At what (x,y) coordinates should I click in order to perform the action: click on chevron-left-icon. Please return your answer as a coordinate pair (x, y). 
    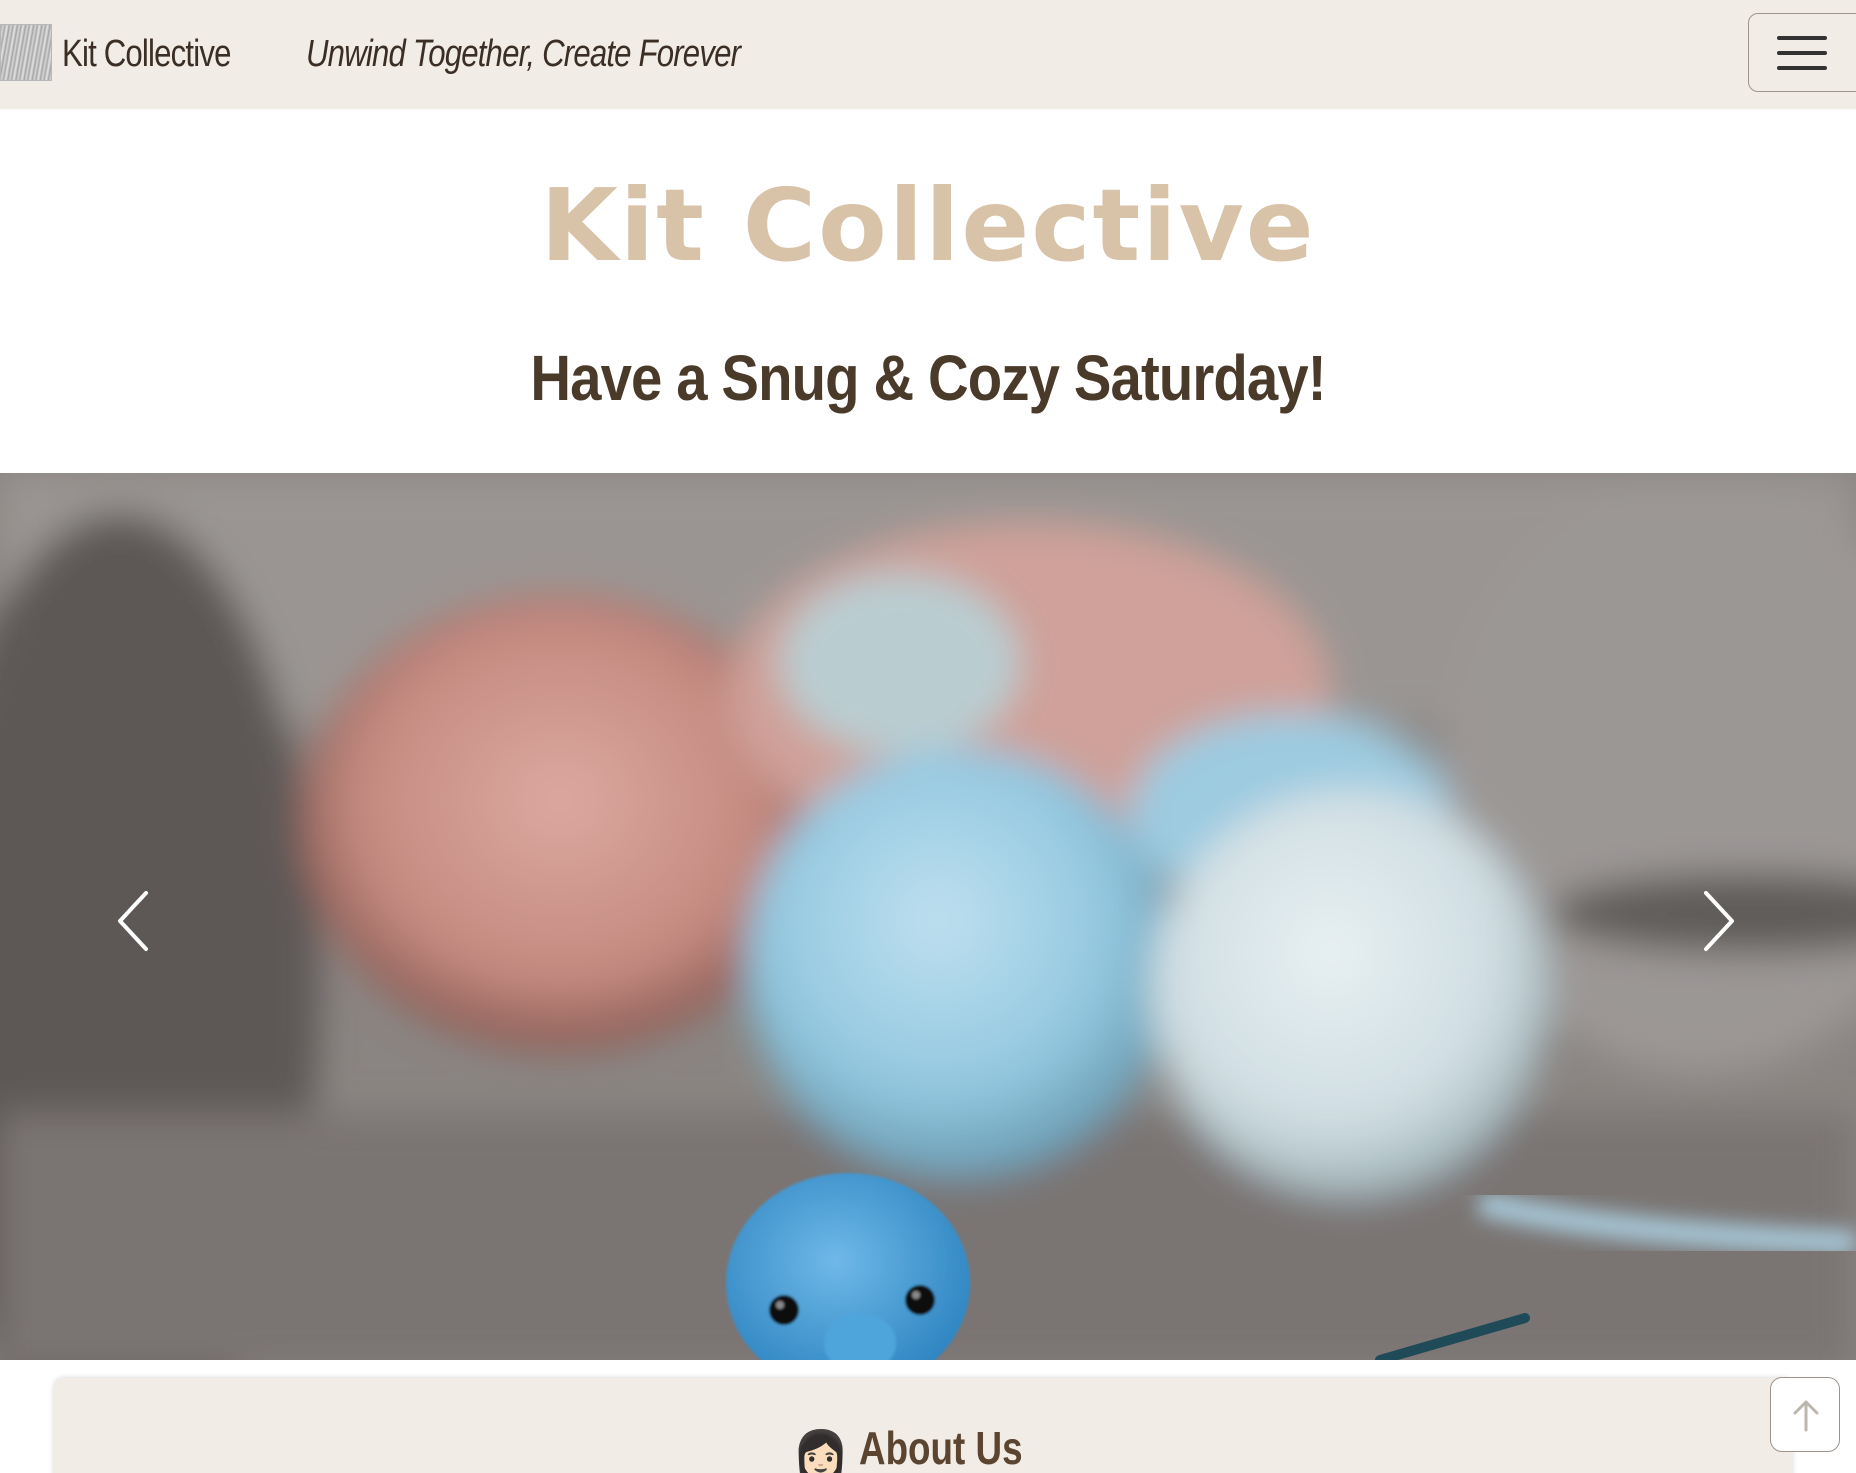
    Looking at the image, I should click on (133, 921).